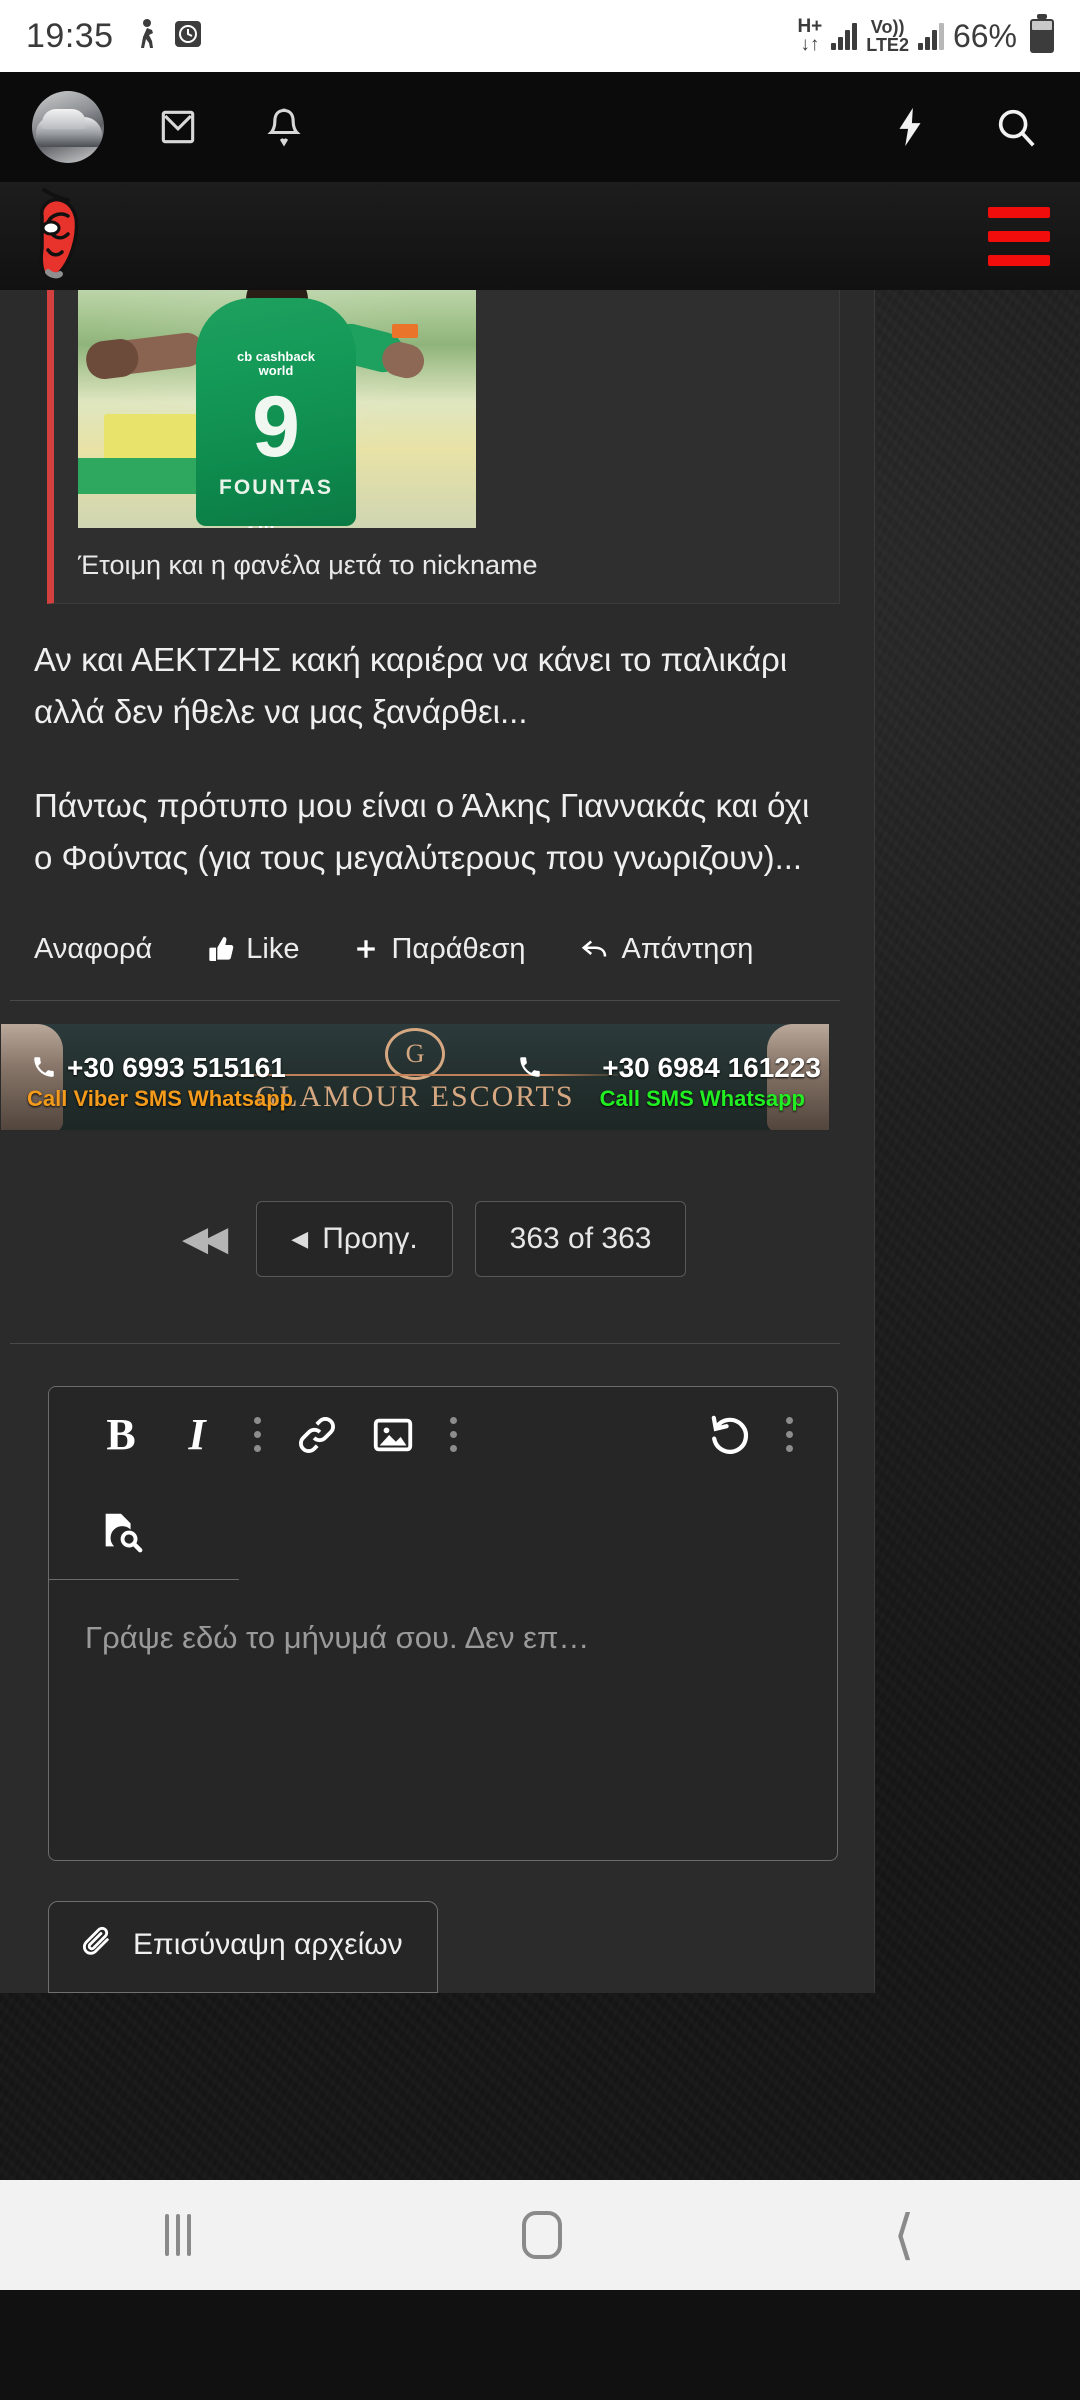  What do you see at coordinates (425, 1000) in the screenshot?
I see `divider` at bounding box center [425, 1000].